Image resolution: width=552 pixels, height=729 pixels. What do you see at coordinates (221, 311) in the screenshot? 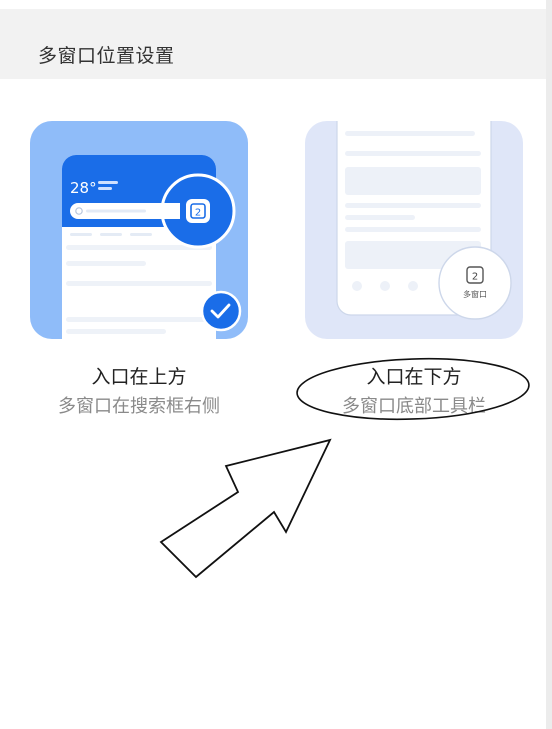
I see `check-circle-icon` at bounding box center [221, 311].